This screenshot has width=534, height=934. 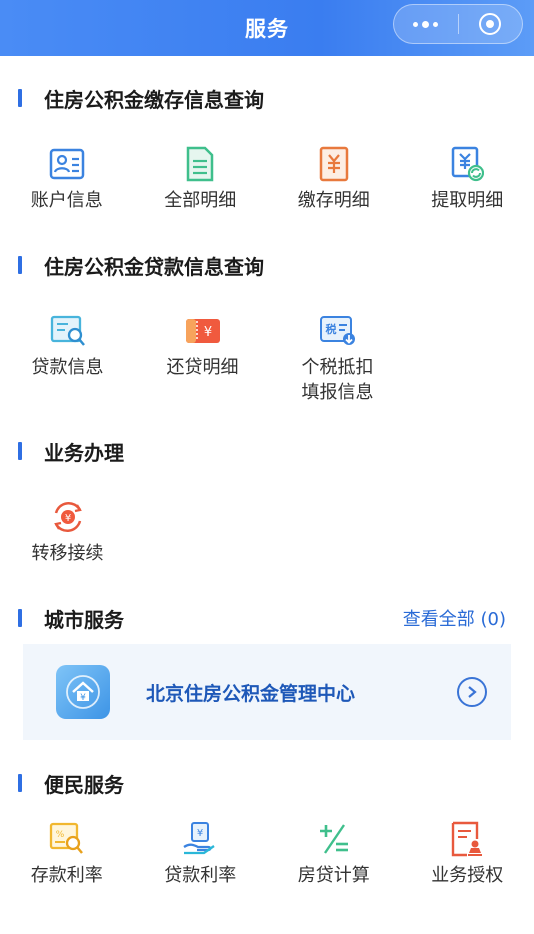 I want to click on section-header: 城市服务 查看全部 (0), so click(x=267, y=618).